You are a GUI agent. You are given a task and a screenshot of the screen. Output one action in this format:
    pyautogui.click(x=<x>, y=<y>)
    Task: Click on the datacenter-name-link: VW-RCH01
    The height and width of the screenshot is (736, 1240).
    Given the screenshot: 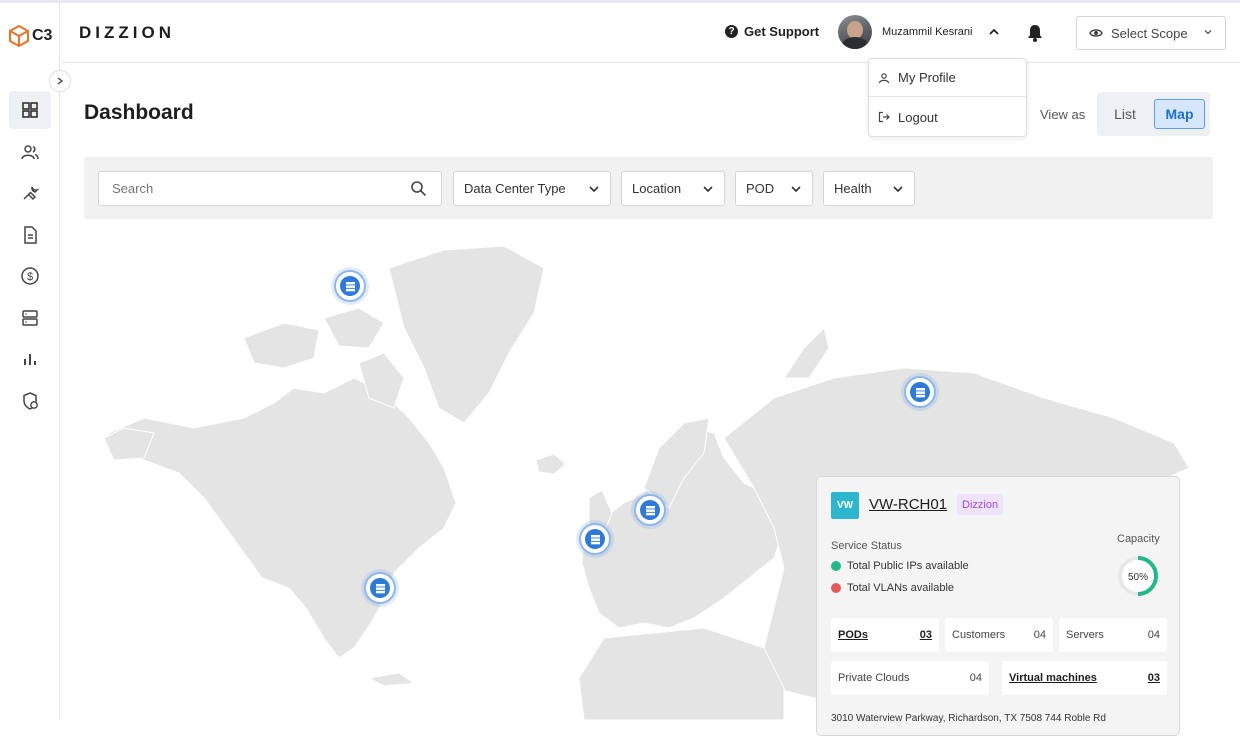 What is the action you would take?
    pyautogui.click(x=908, y=504)
    